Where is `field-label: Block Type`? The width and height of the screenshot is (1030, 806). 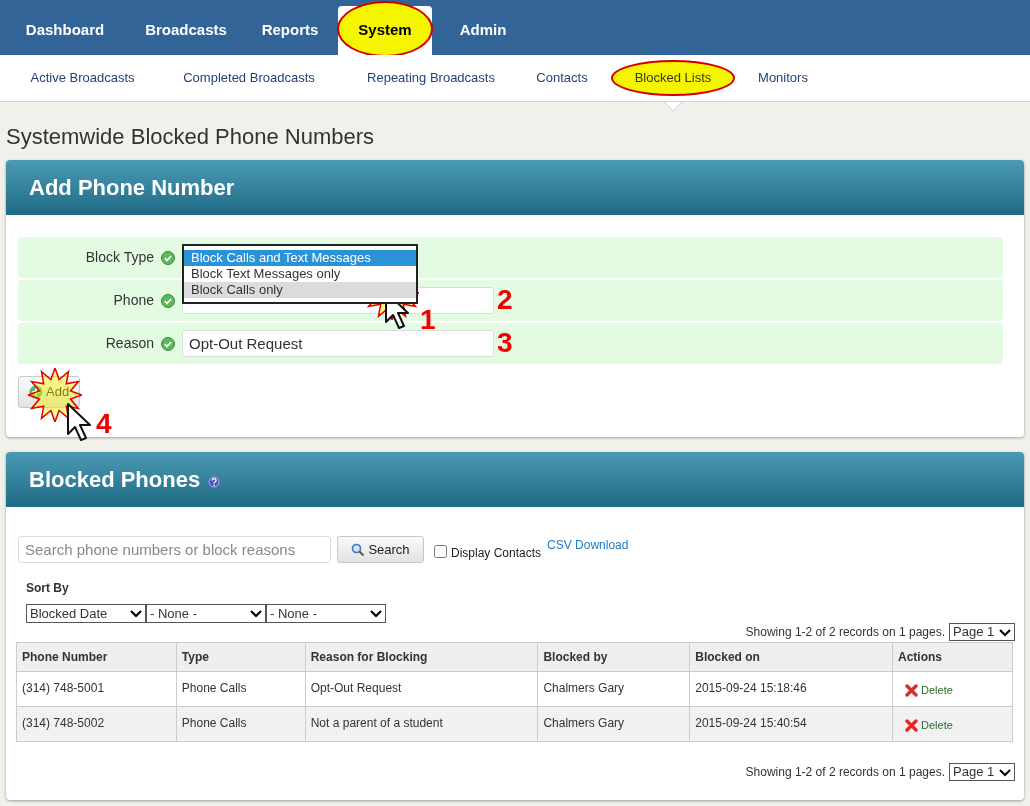 field-label: Block Type is located at coordinates (119, 257).